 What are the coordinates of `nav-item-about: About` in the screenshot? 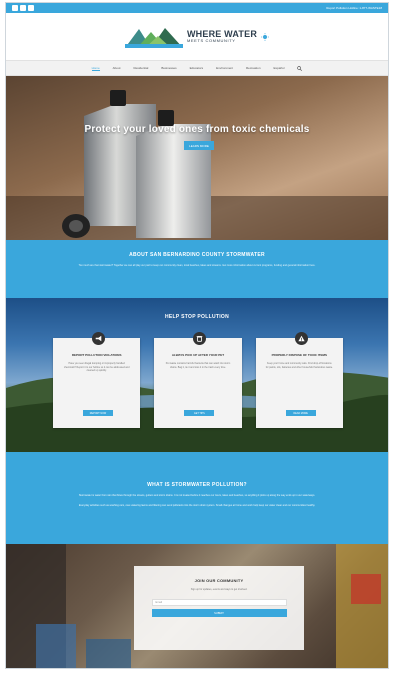 It's located at (117, 68).